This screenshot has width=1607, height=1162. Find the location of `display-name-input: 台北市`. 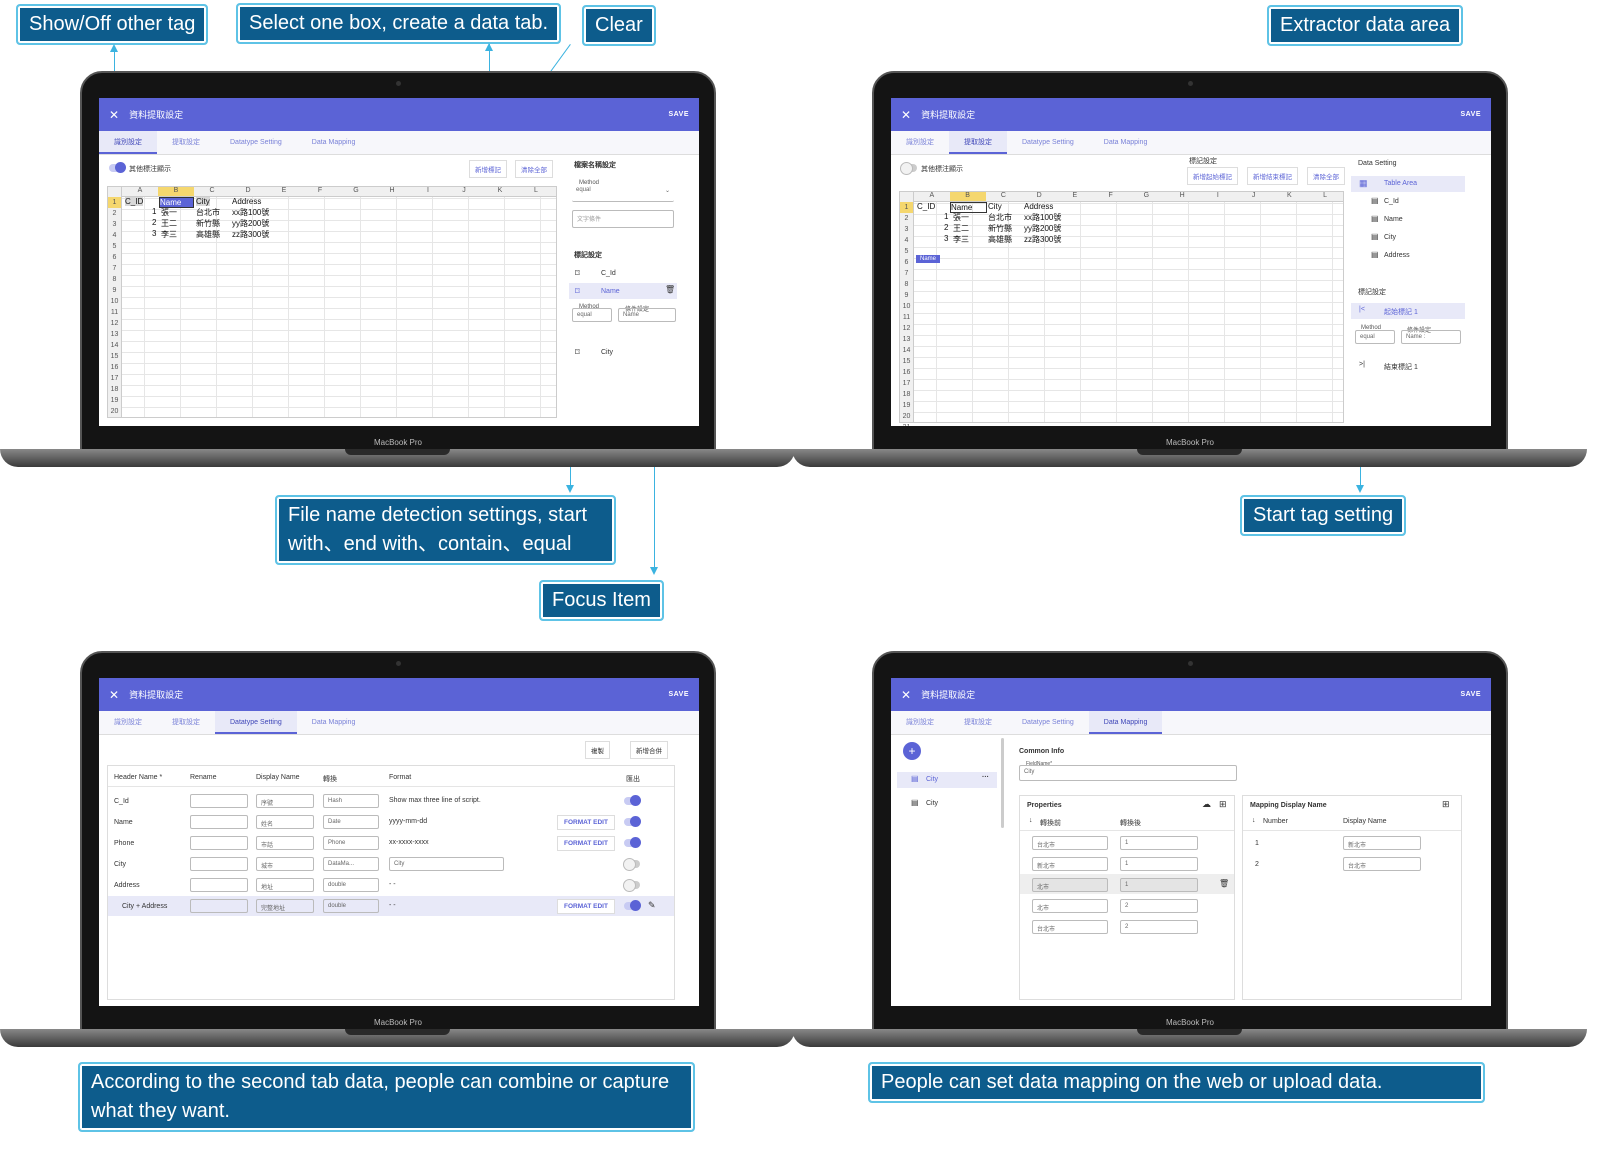

display-name-input: 台北市 is located at coordinates (1382, 864).